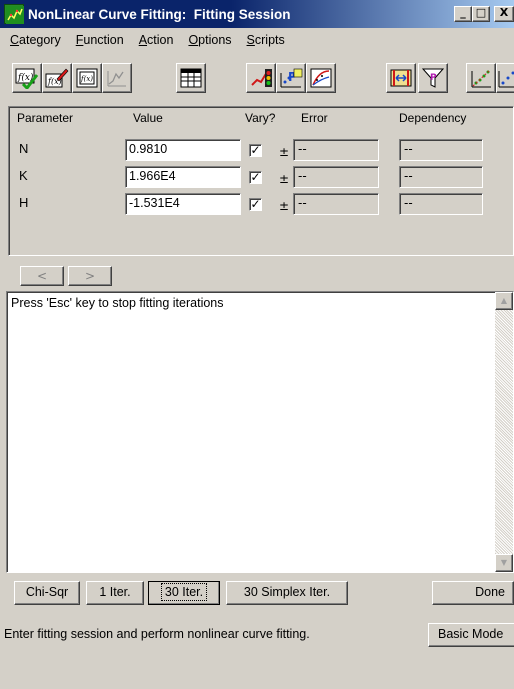  What do you see at coordinates (473, 593) in the screenshot?
I see `done-button: Done` at bounding box center [473, 593].